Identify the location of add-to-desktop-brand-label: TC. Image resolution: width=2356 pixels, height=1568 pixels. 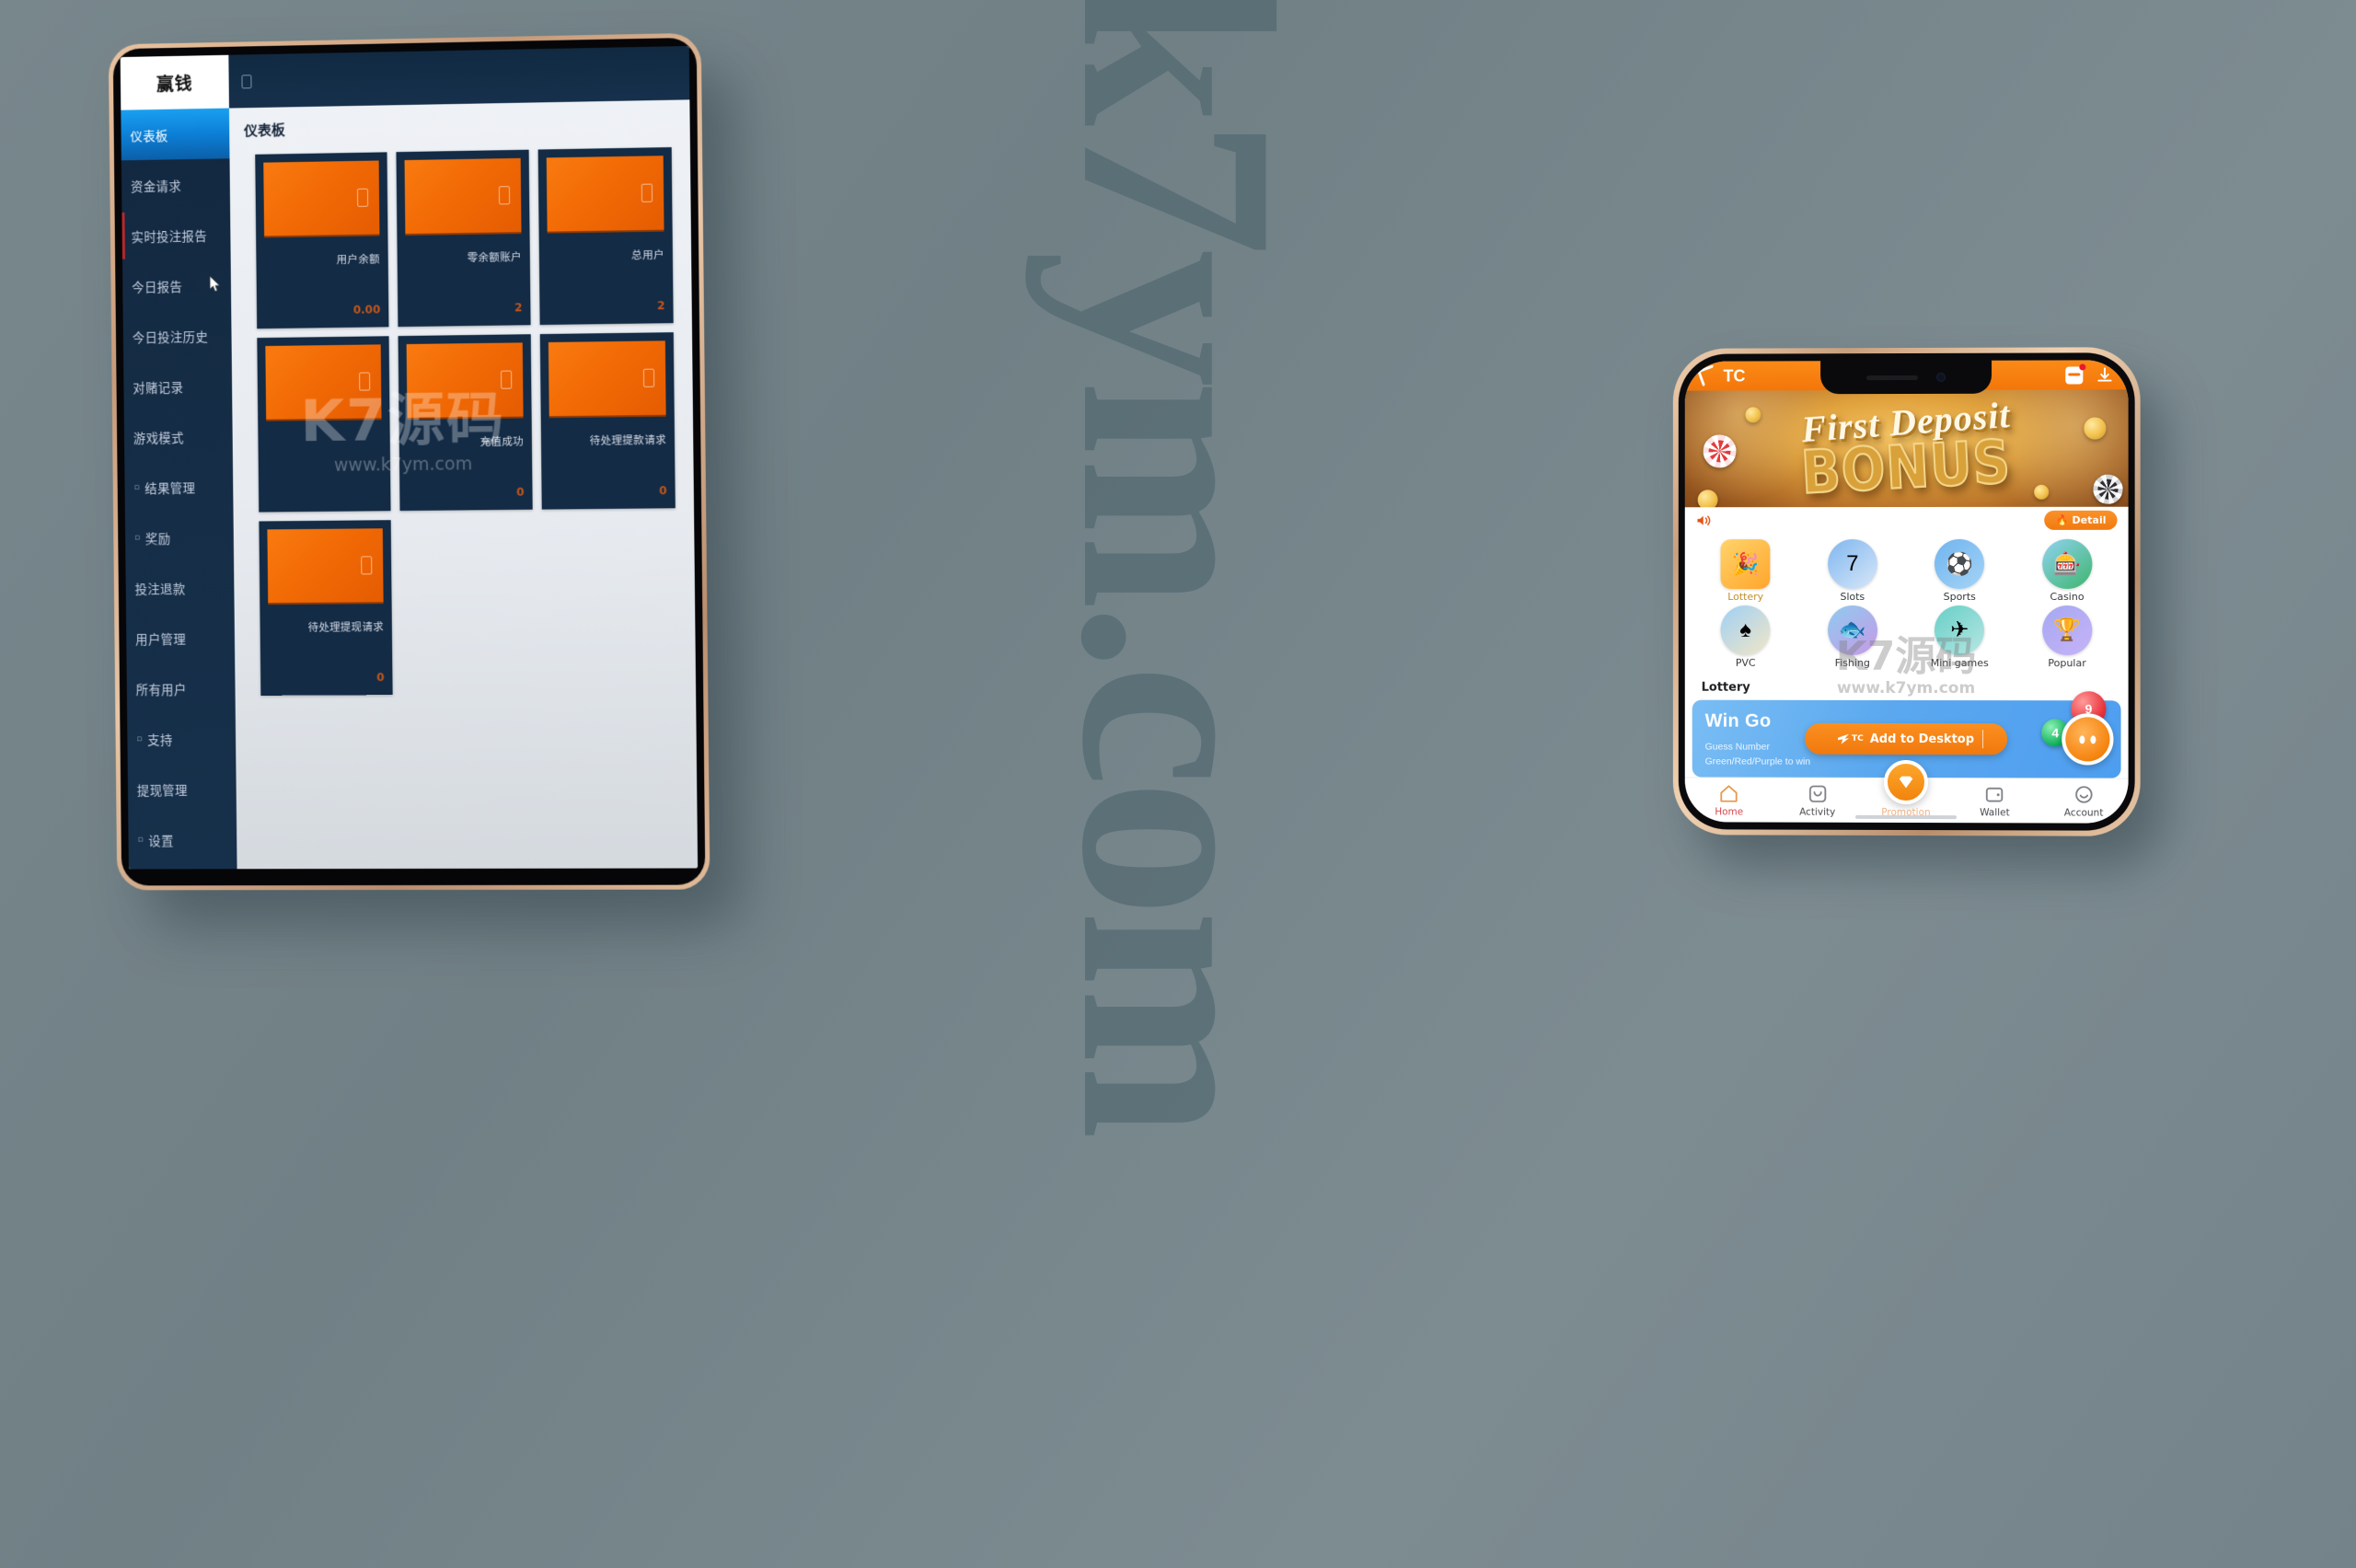
(1858, 739).